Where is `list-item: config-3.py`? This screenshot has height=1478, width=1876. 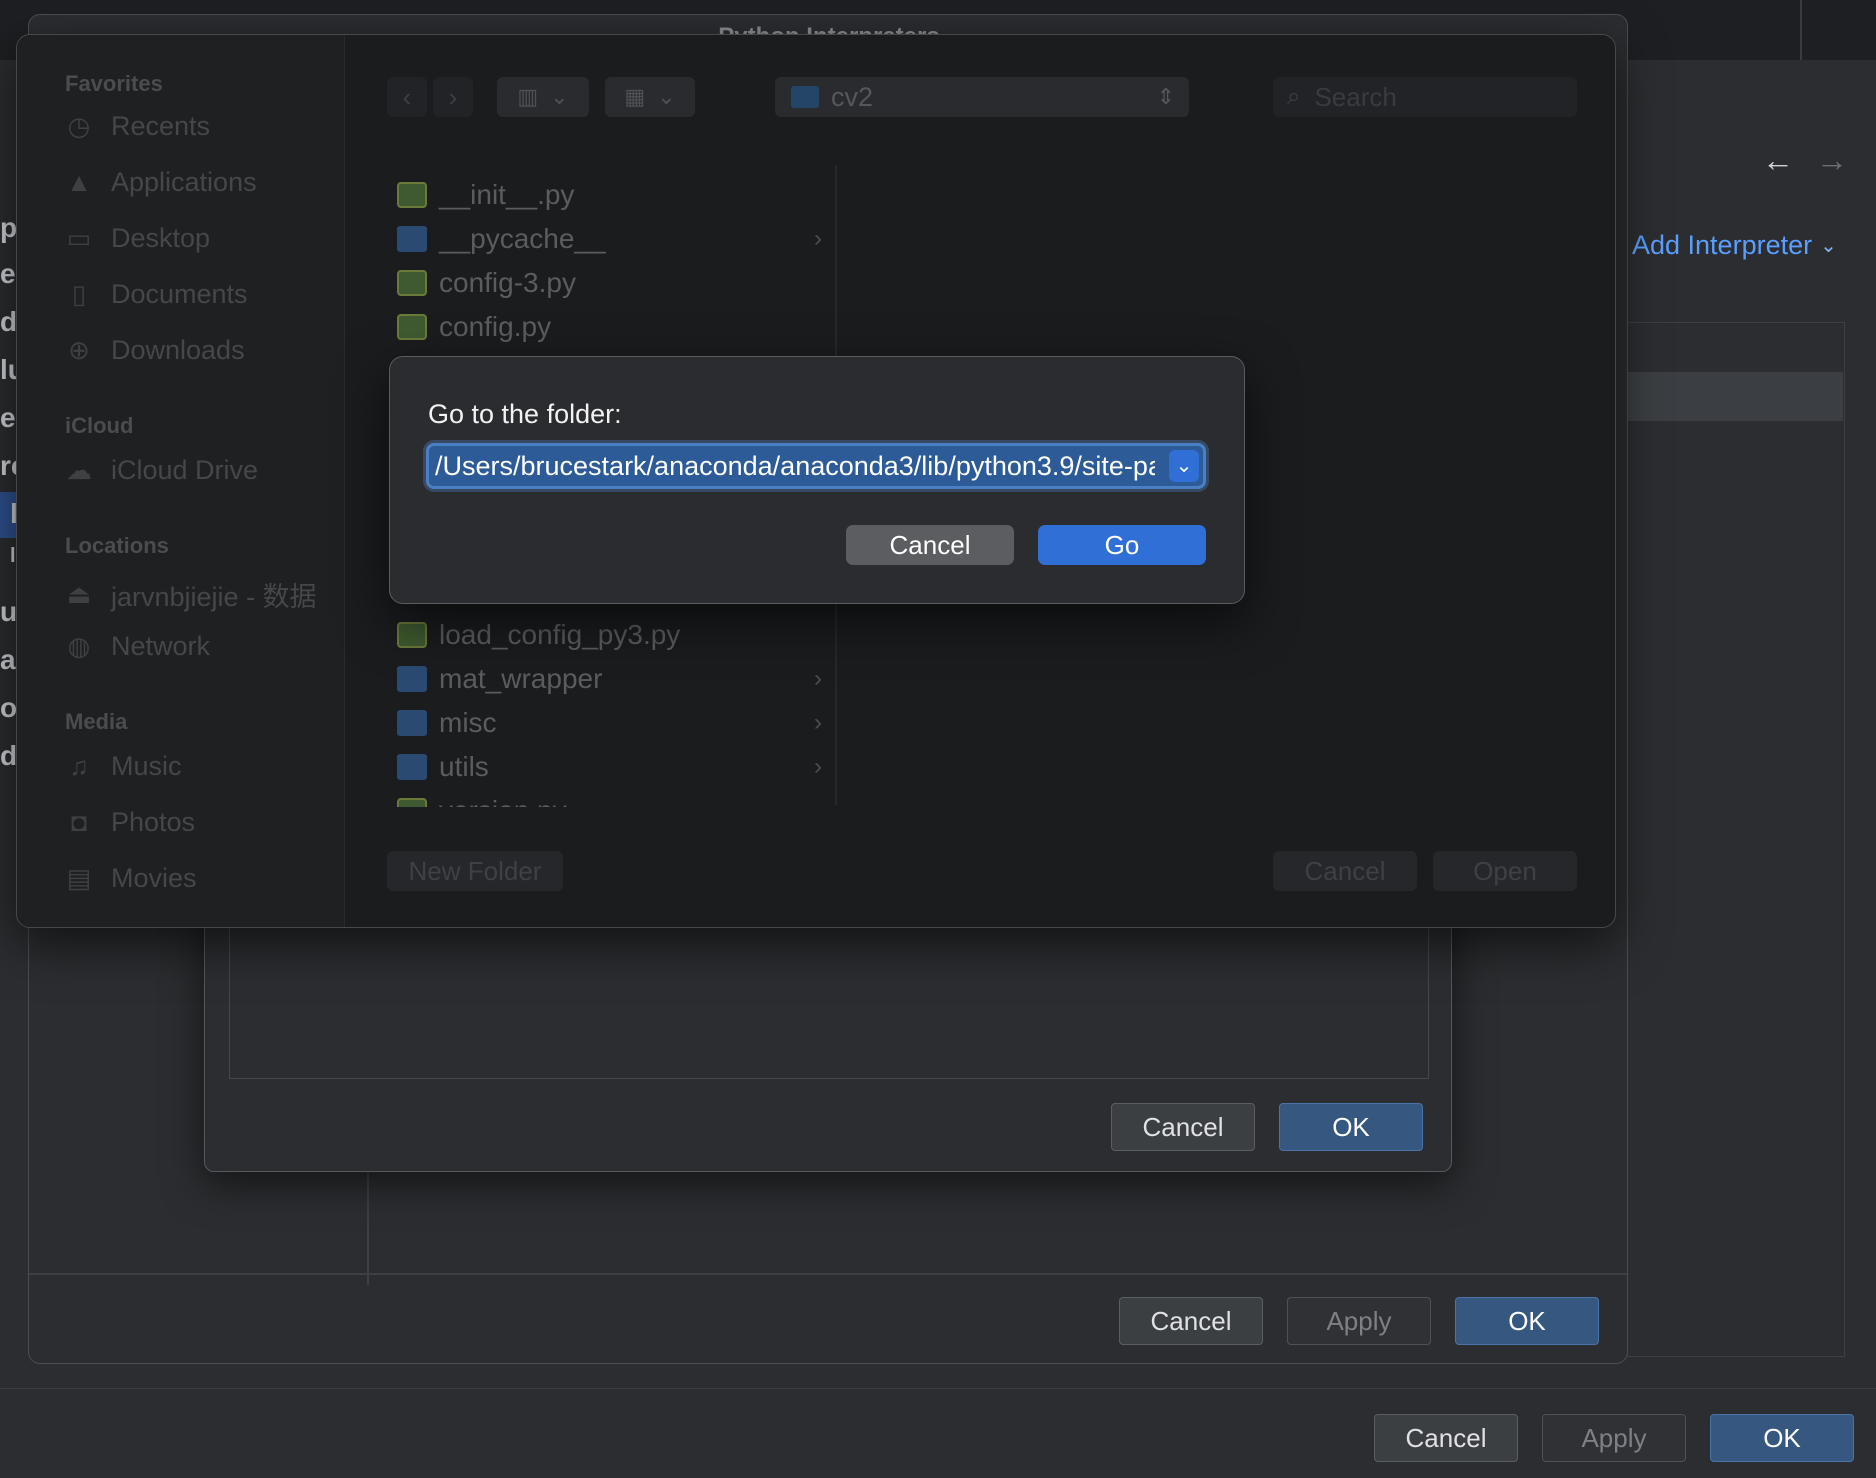
list-item: config-3.py is located at coordinates (609, 283).